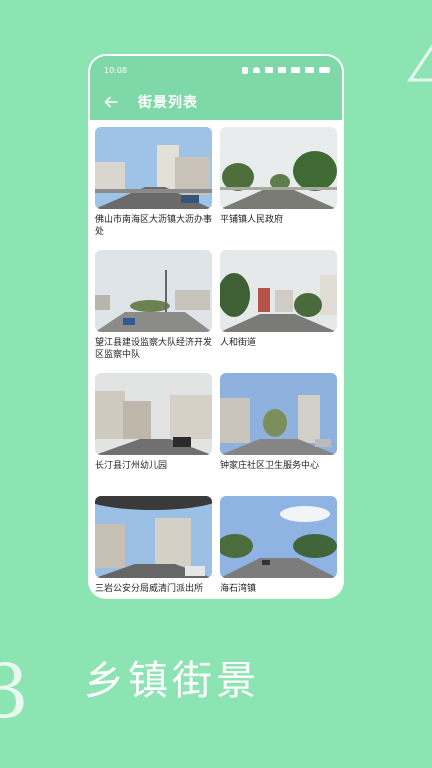 This screenshot has width=432, height=768. I want to click on list-item: 钟家庄社区卫生服务中心, so click(278, 428).